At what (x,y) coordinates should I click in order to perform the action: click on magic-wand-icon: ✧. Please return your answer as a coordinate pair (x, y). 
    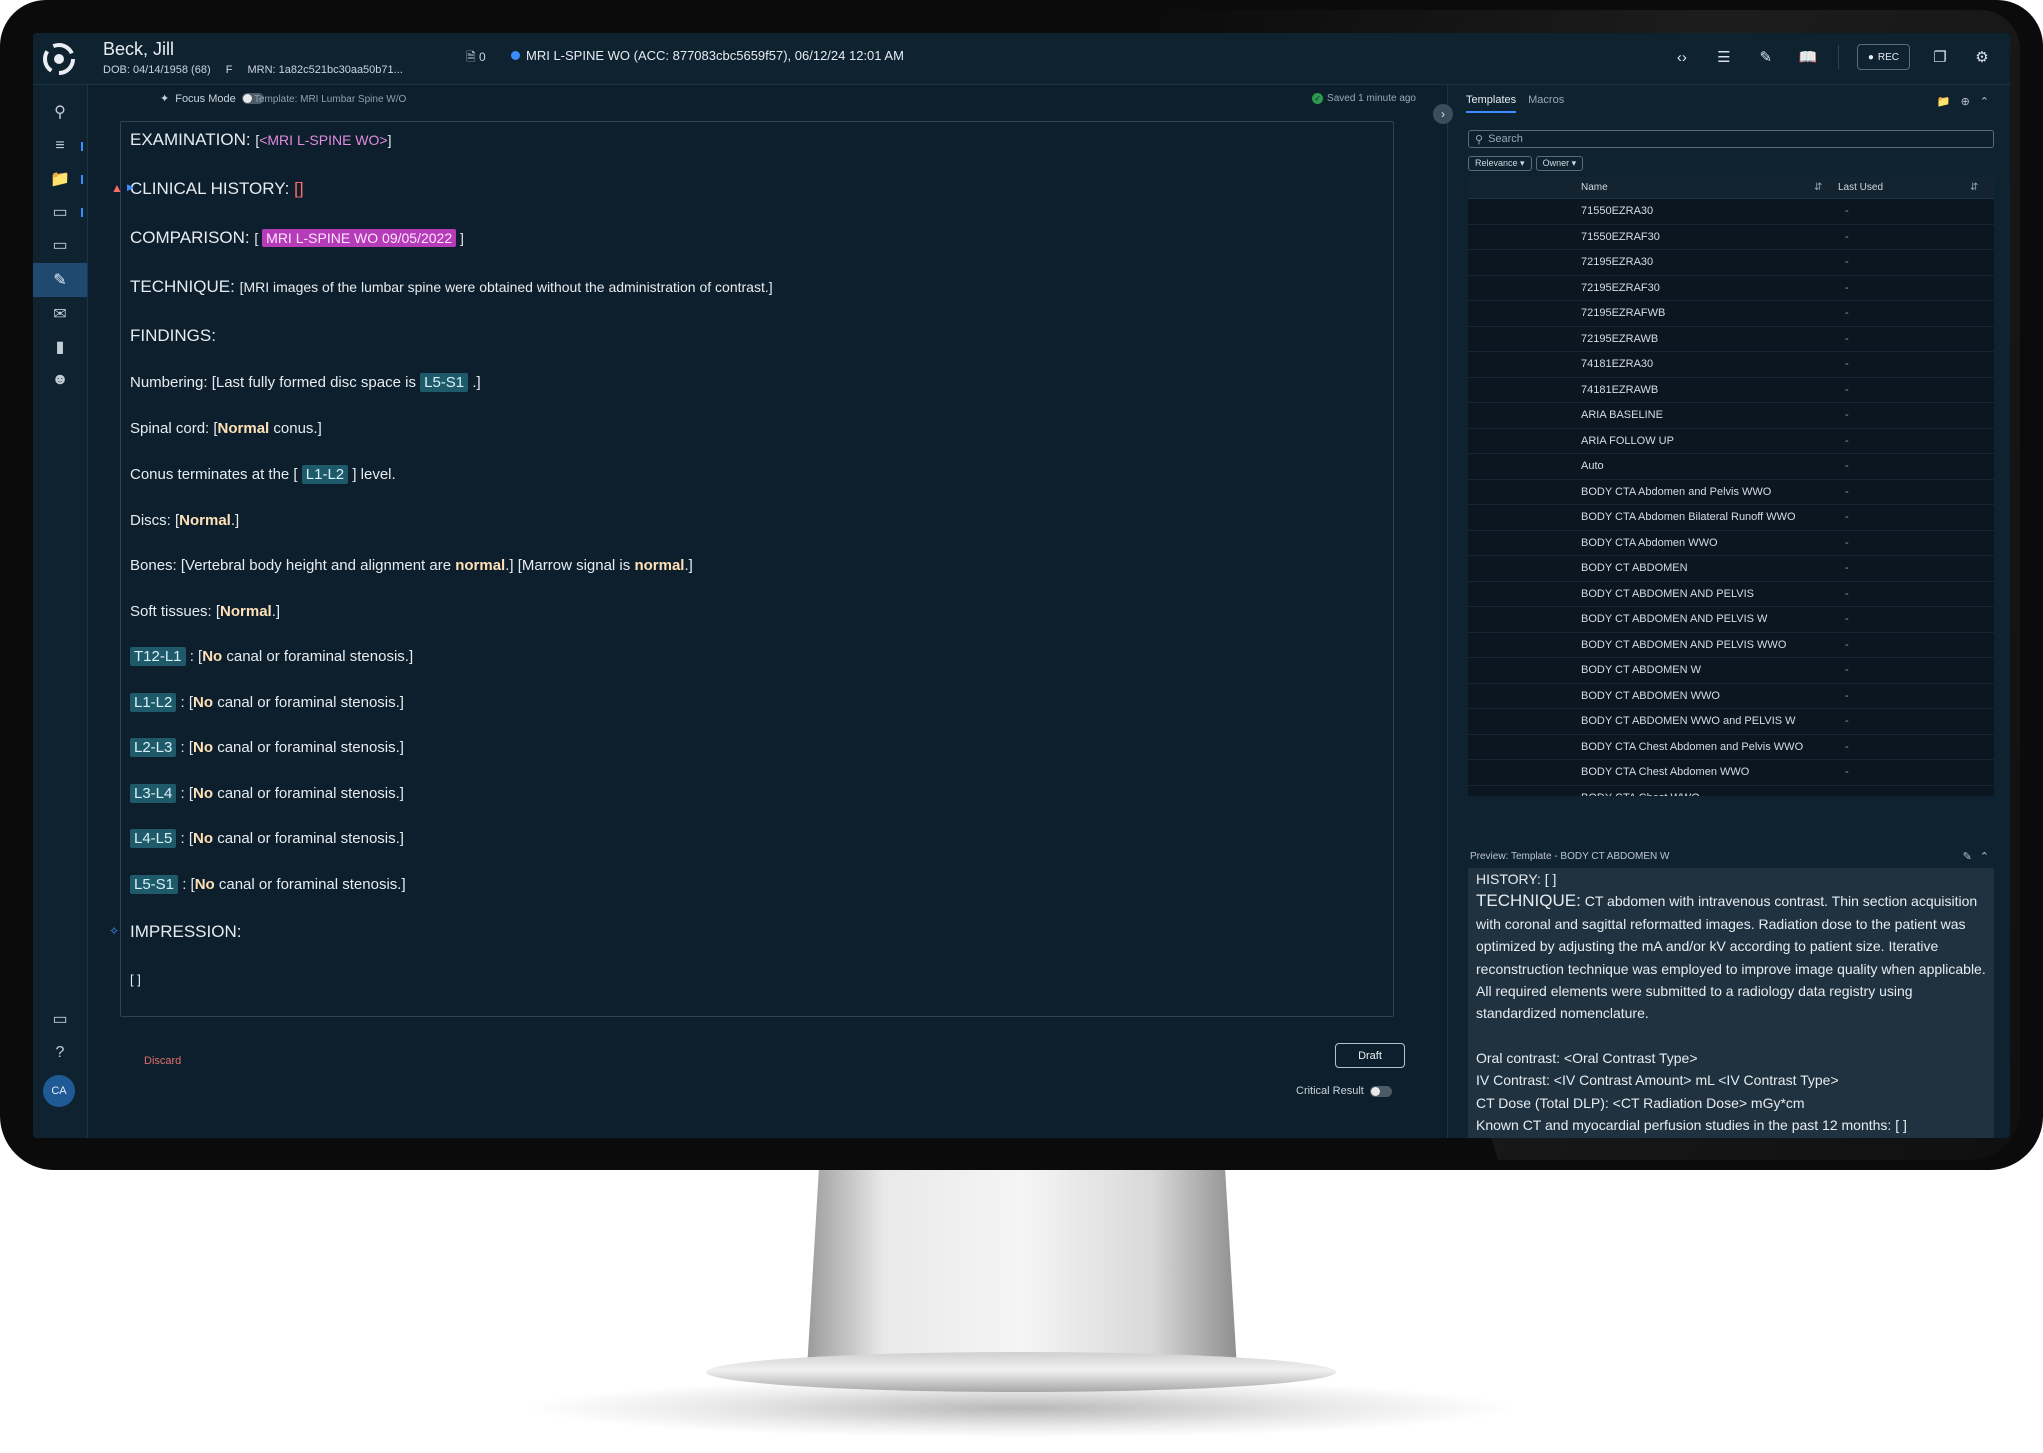
    Looking at the image, I should click on (114, 931).